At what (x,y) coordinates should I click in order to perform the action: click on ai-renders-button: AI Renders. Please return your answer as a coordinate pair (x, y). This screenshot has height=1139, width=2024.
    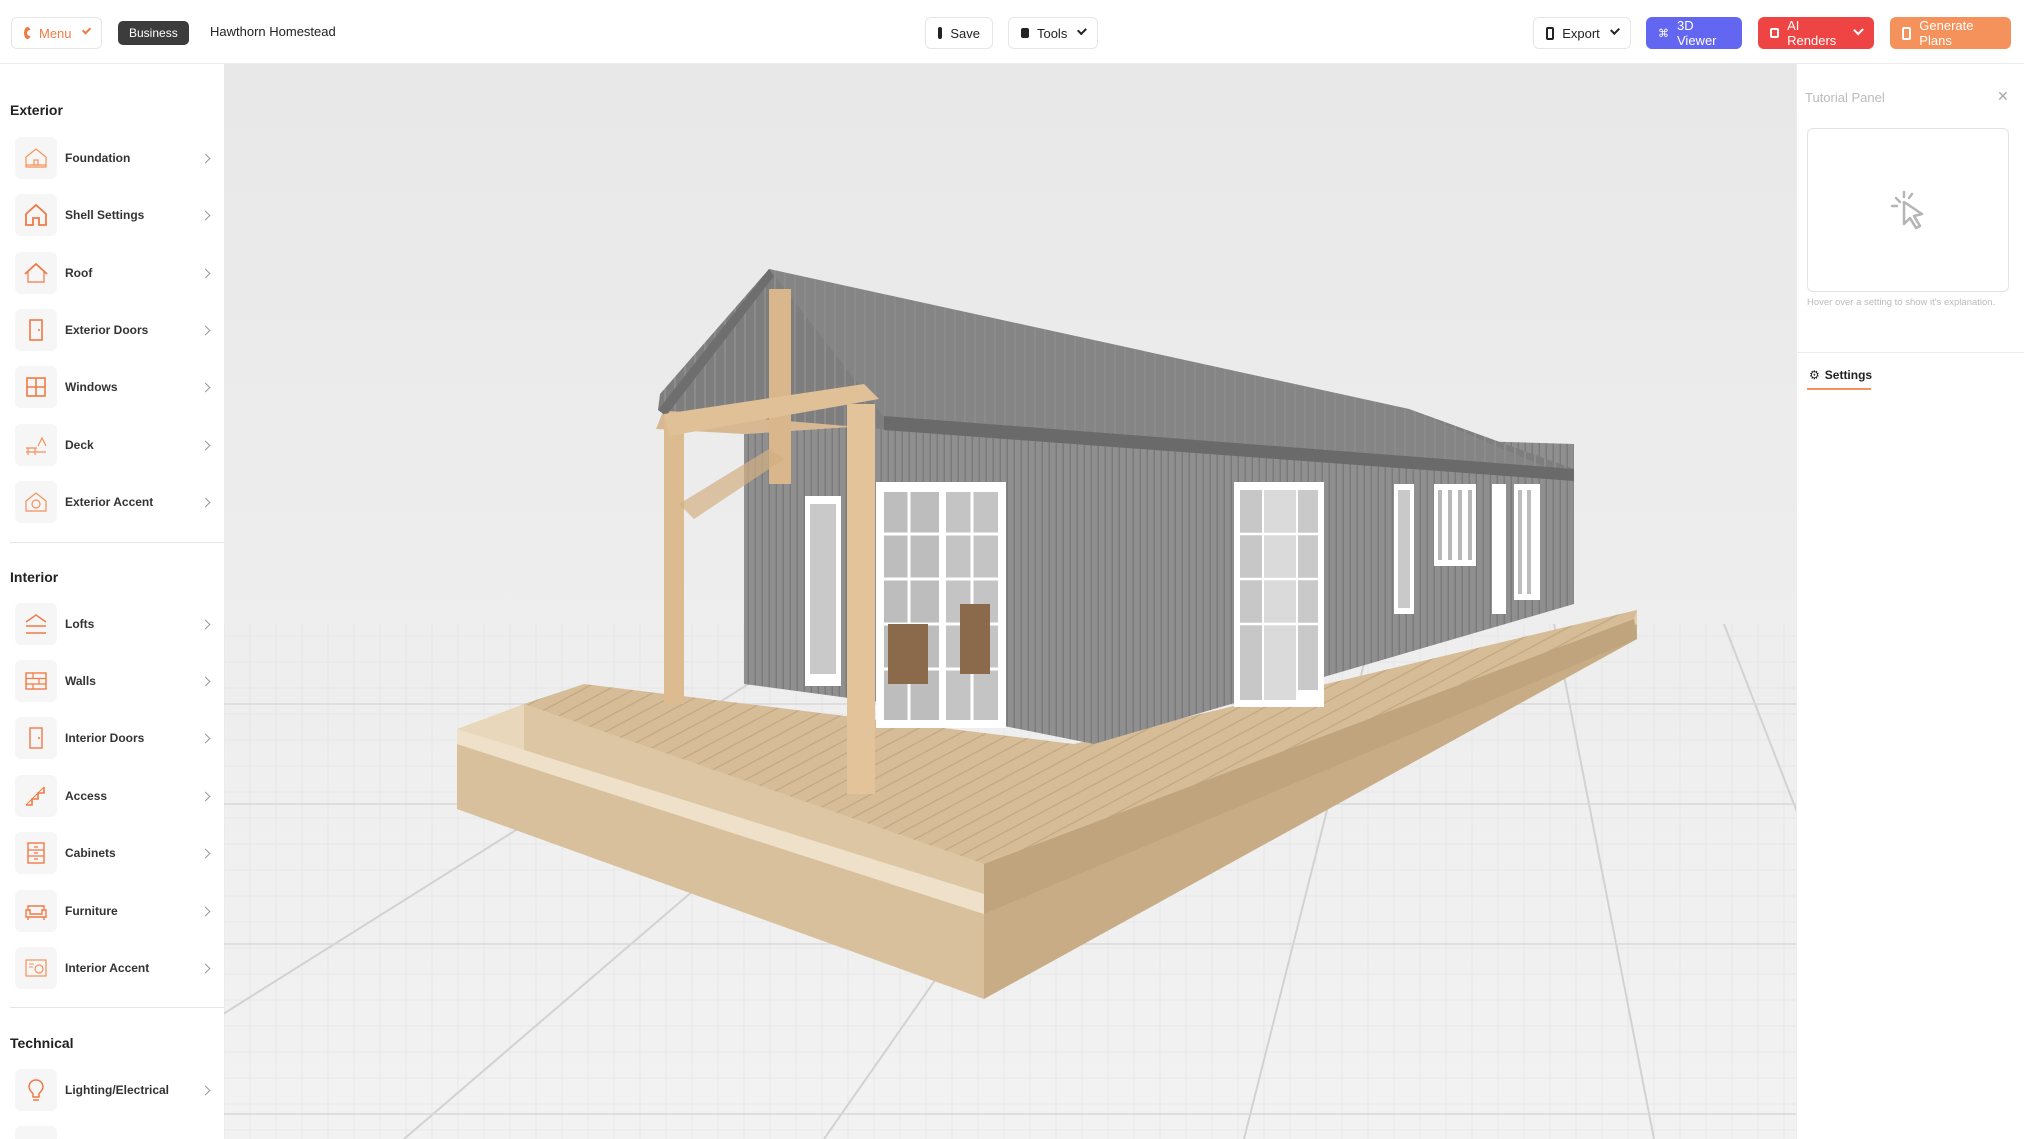
    Looking at the image, I should click on (1816, 33).